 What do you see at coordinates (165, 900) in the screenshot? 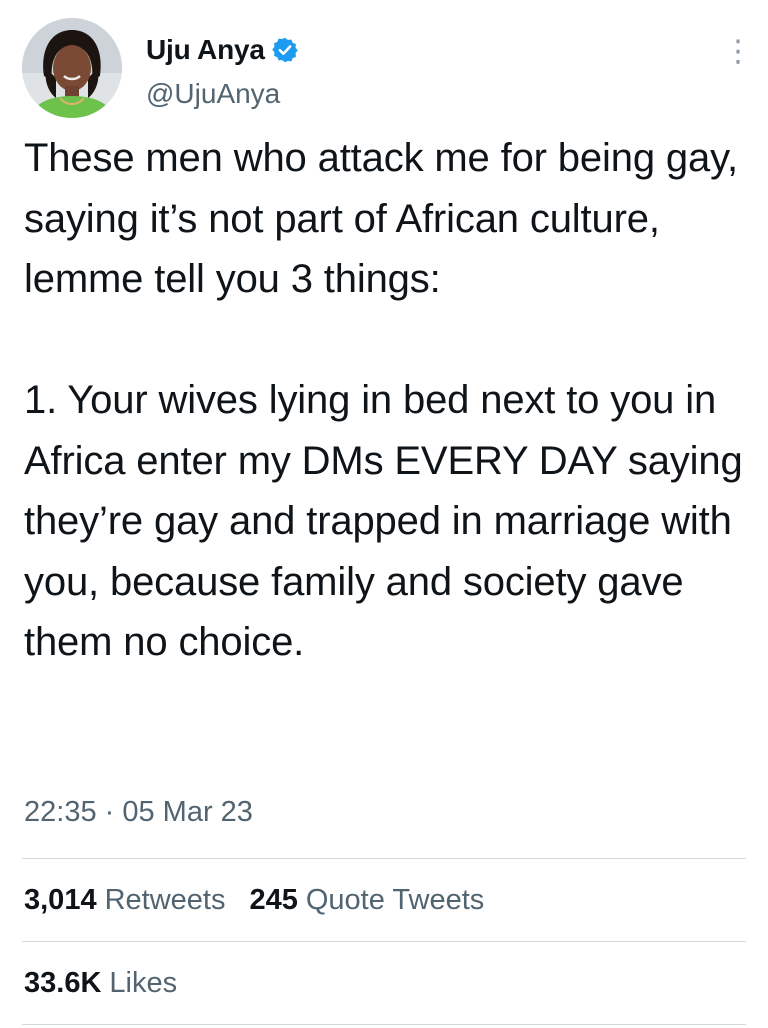
I see `retweets-label: Retweets` at bounding box center [165, 900].